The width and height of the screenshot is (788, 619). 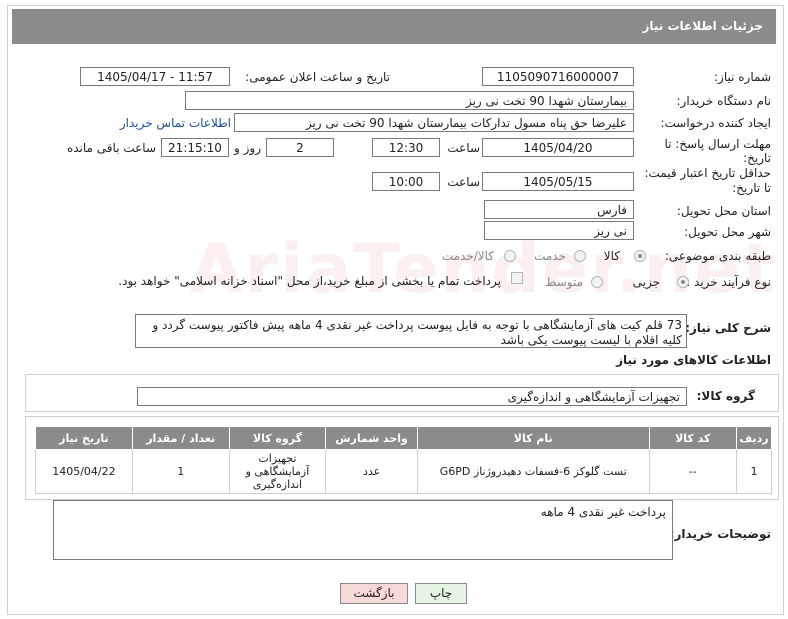 What do you see at coordinates (754, 438) in the screenshot?
I see `col-header-row-no: ردیف` at bounding box center [754, 438].